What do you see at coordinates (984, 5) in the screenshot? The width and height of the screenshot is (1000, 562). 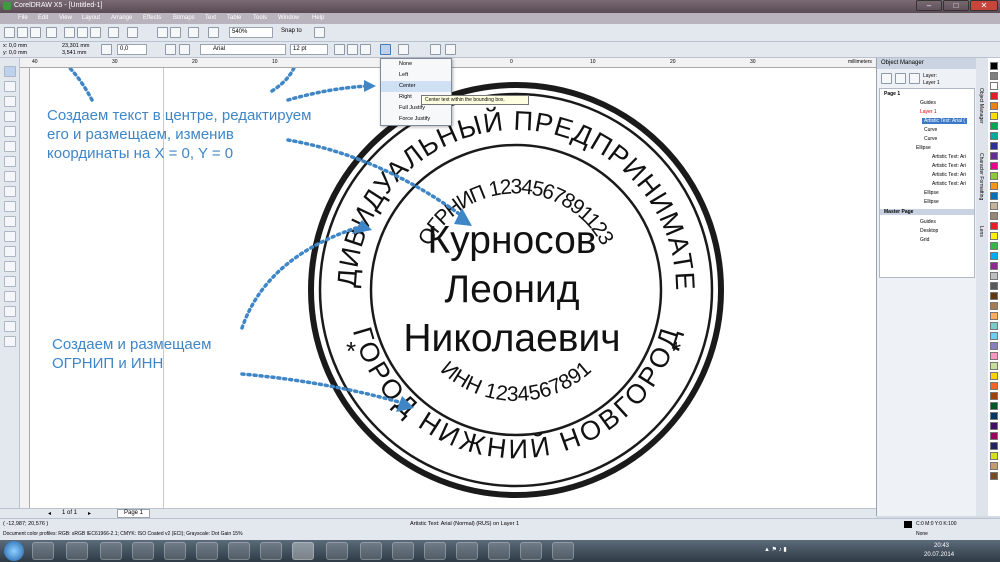 I see `close-icon: ✕` at bounding box center [984, 5].